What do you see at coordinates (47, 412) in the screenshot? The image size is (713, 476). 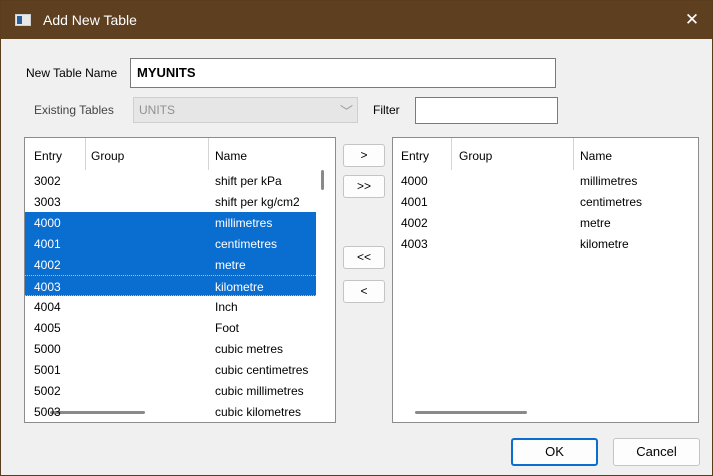 I see `cell-entry: 5003` at bounding box center [47, 412].